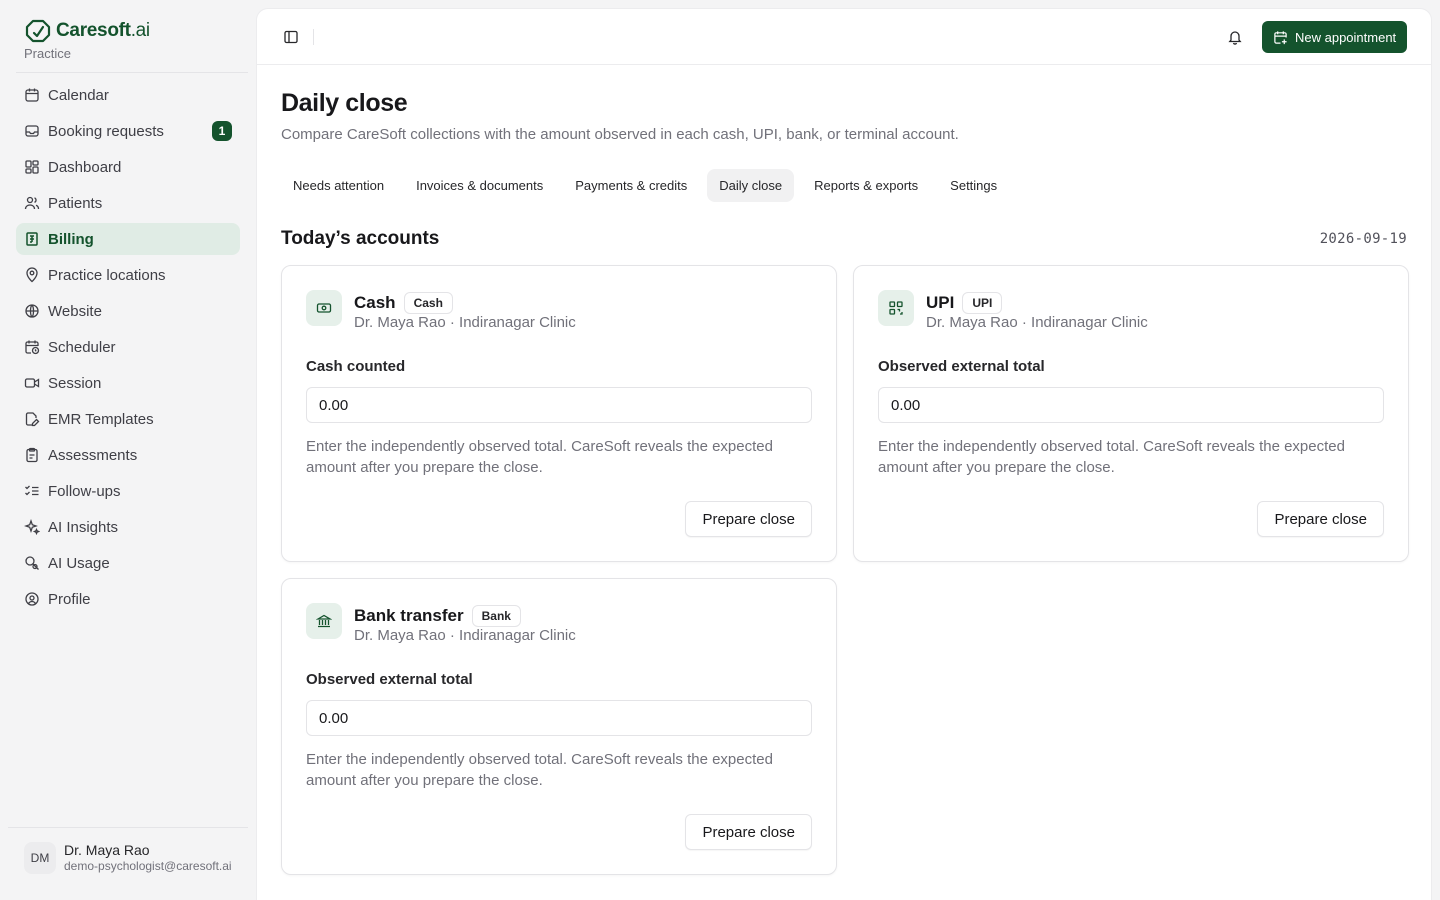  I want to click on upi-observed-total-input, so click(1131, 405).